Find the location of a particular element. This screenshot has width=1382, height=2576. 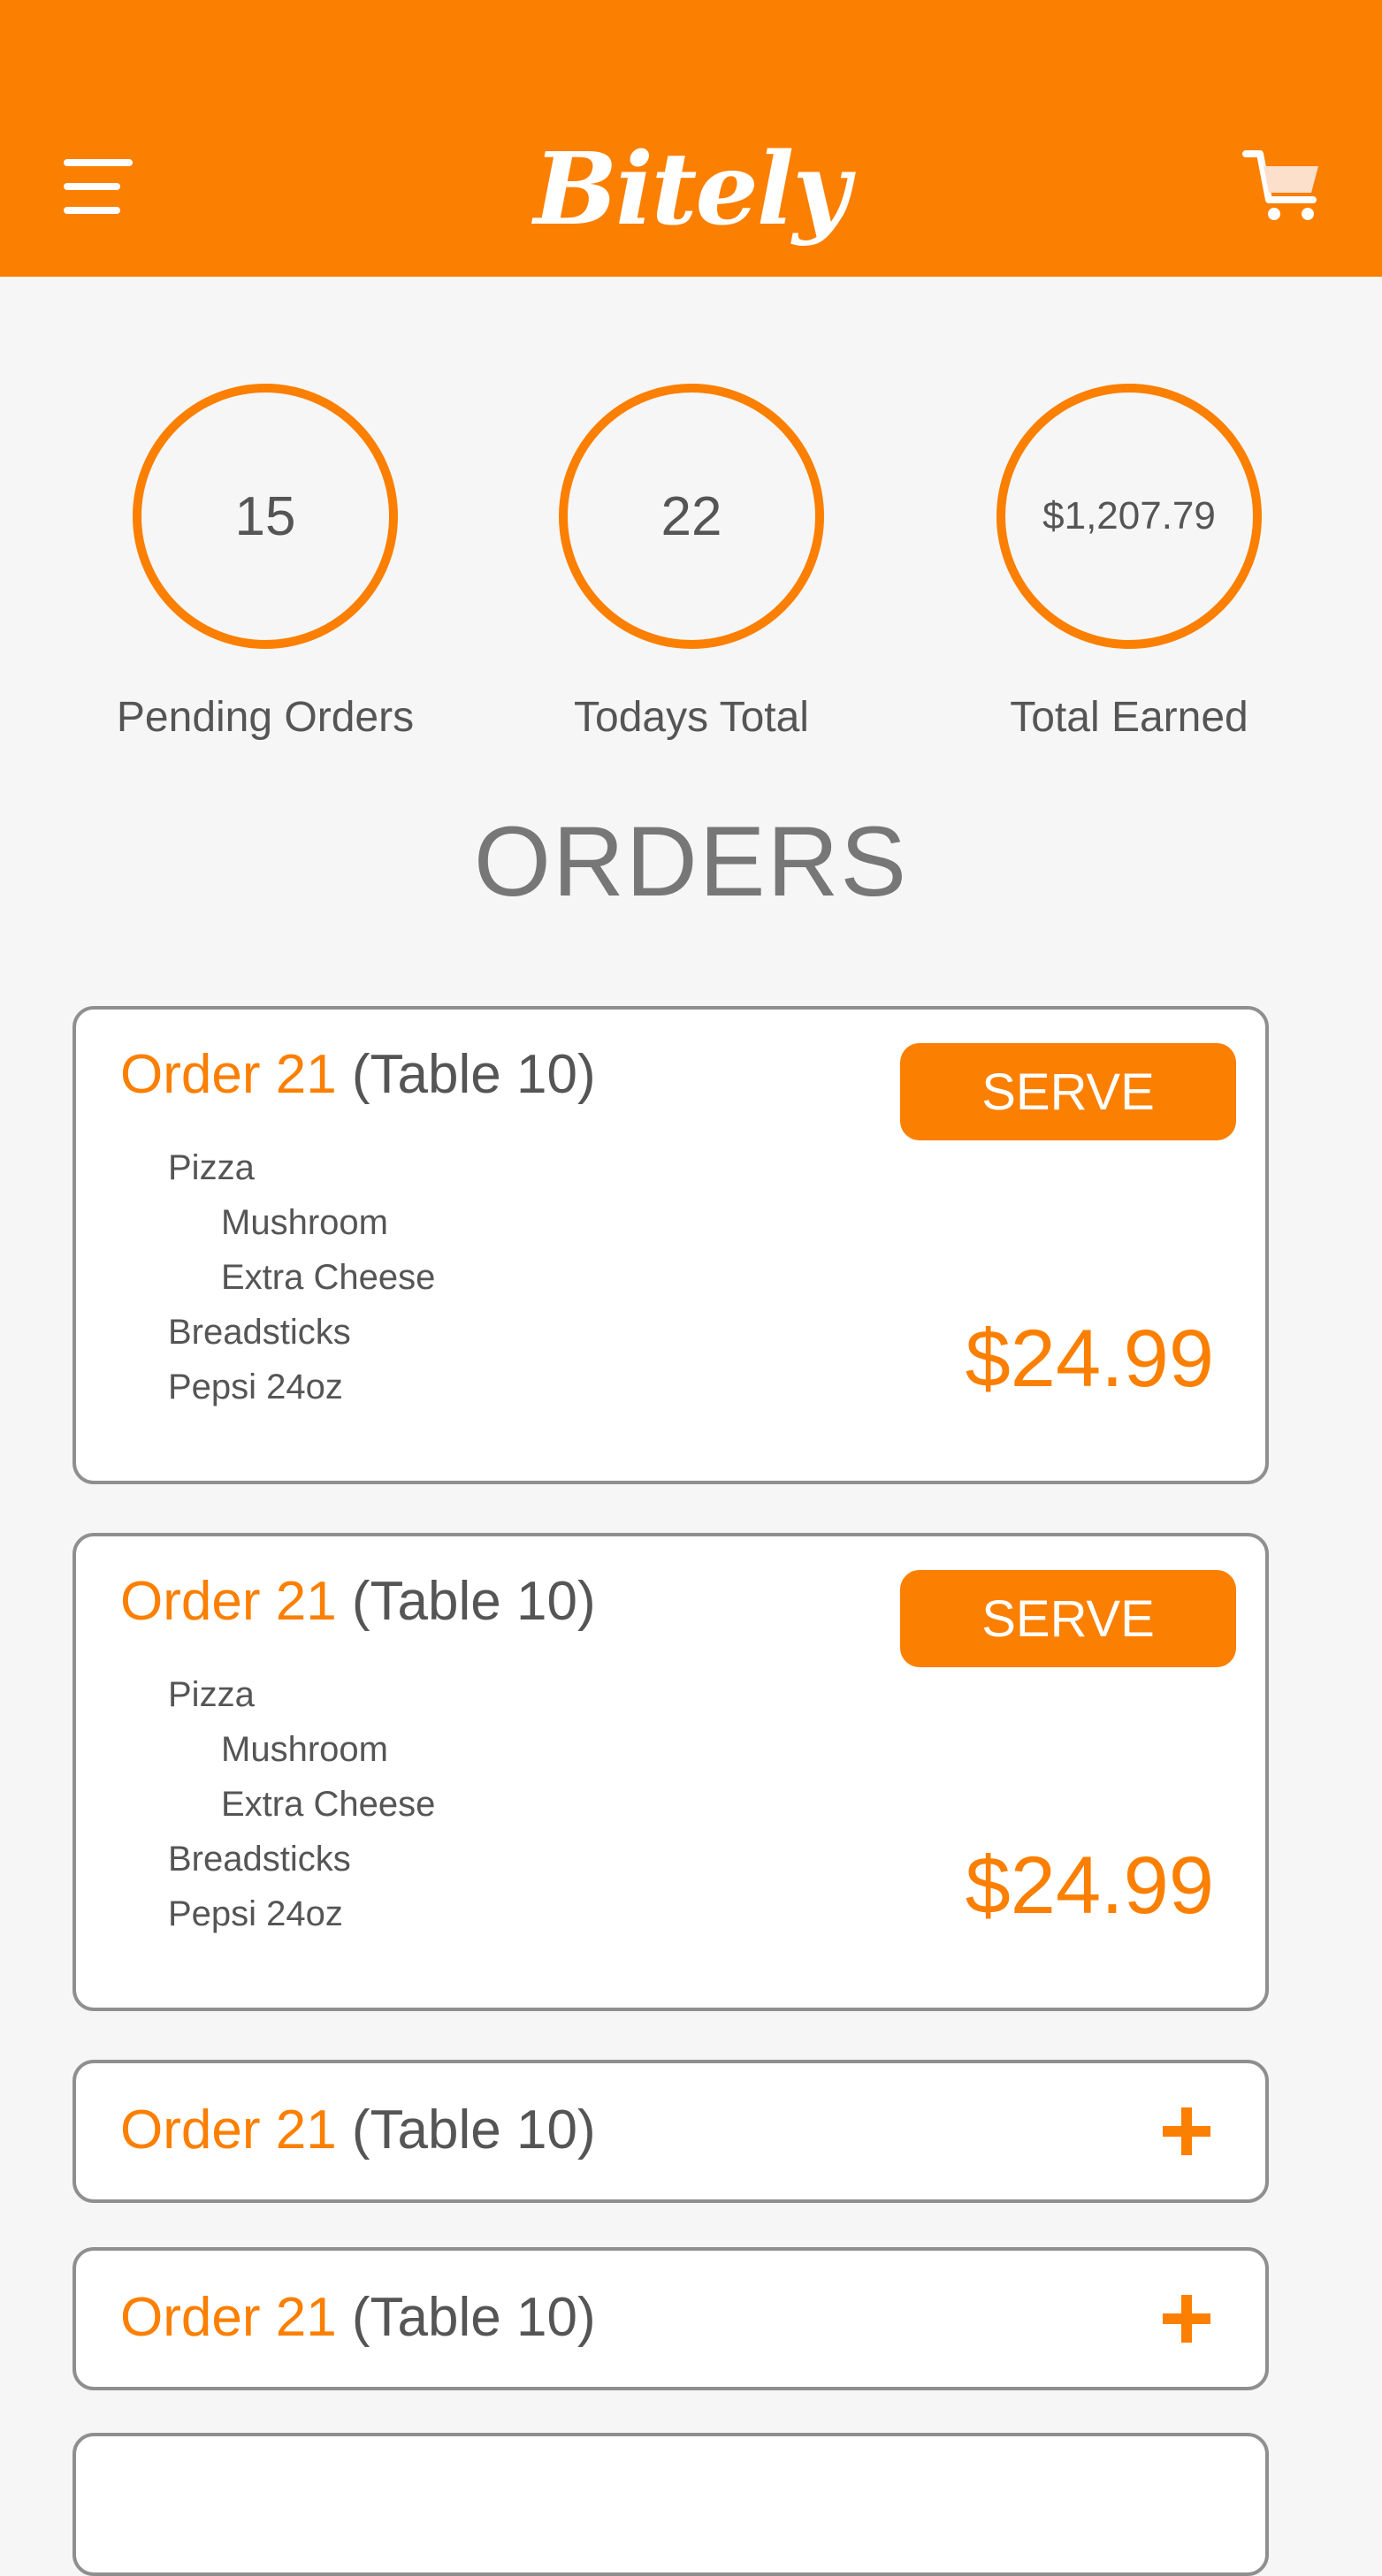

stat-circle: 15 is located at coordinates (265, 516).